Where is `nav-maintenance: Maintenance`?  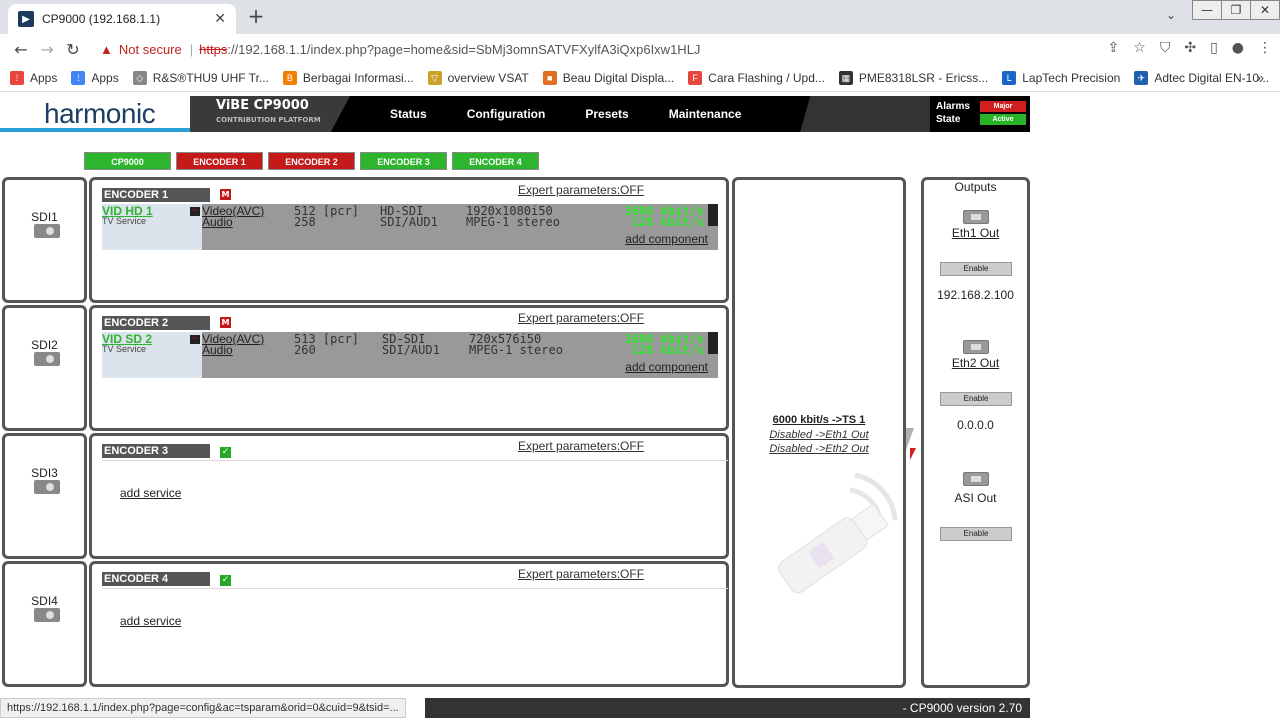
nav-maintenance: Maintenance is located at coordinates (705, 114).